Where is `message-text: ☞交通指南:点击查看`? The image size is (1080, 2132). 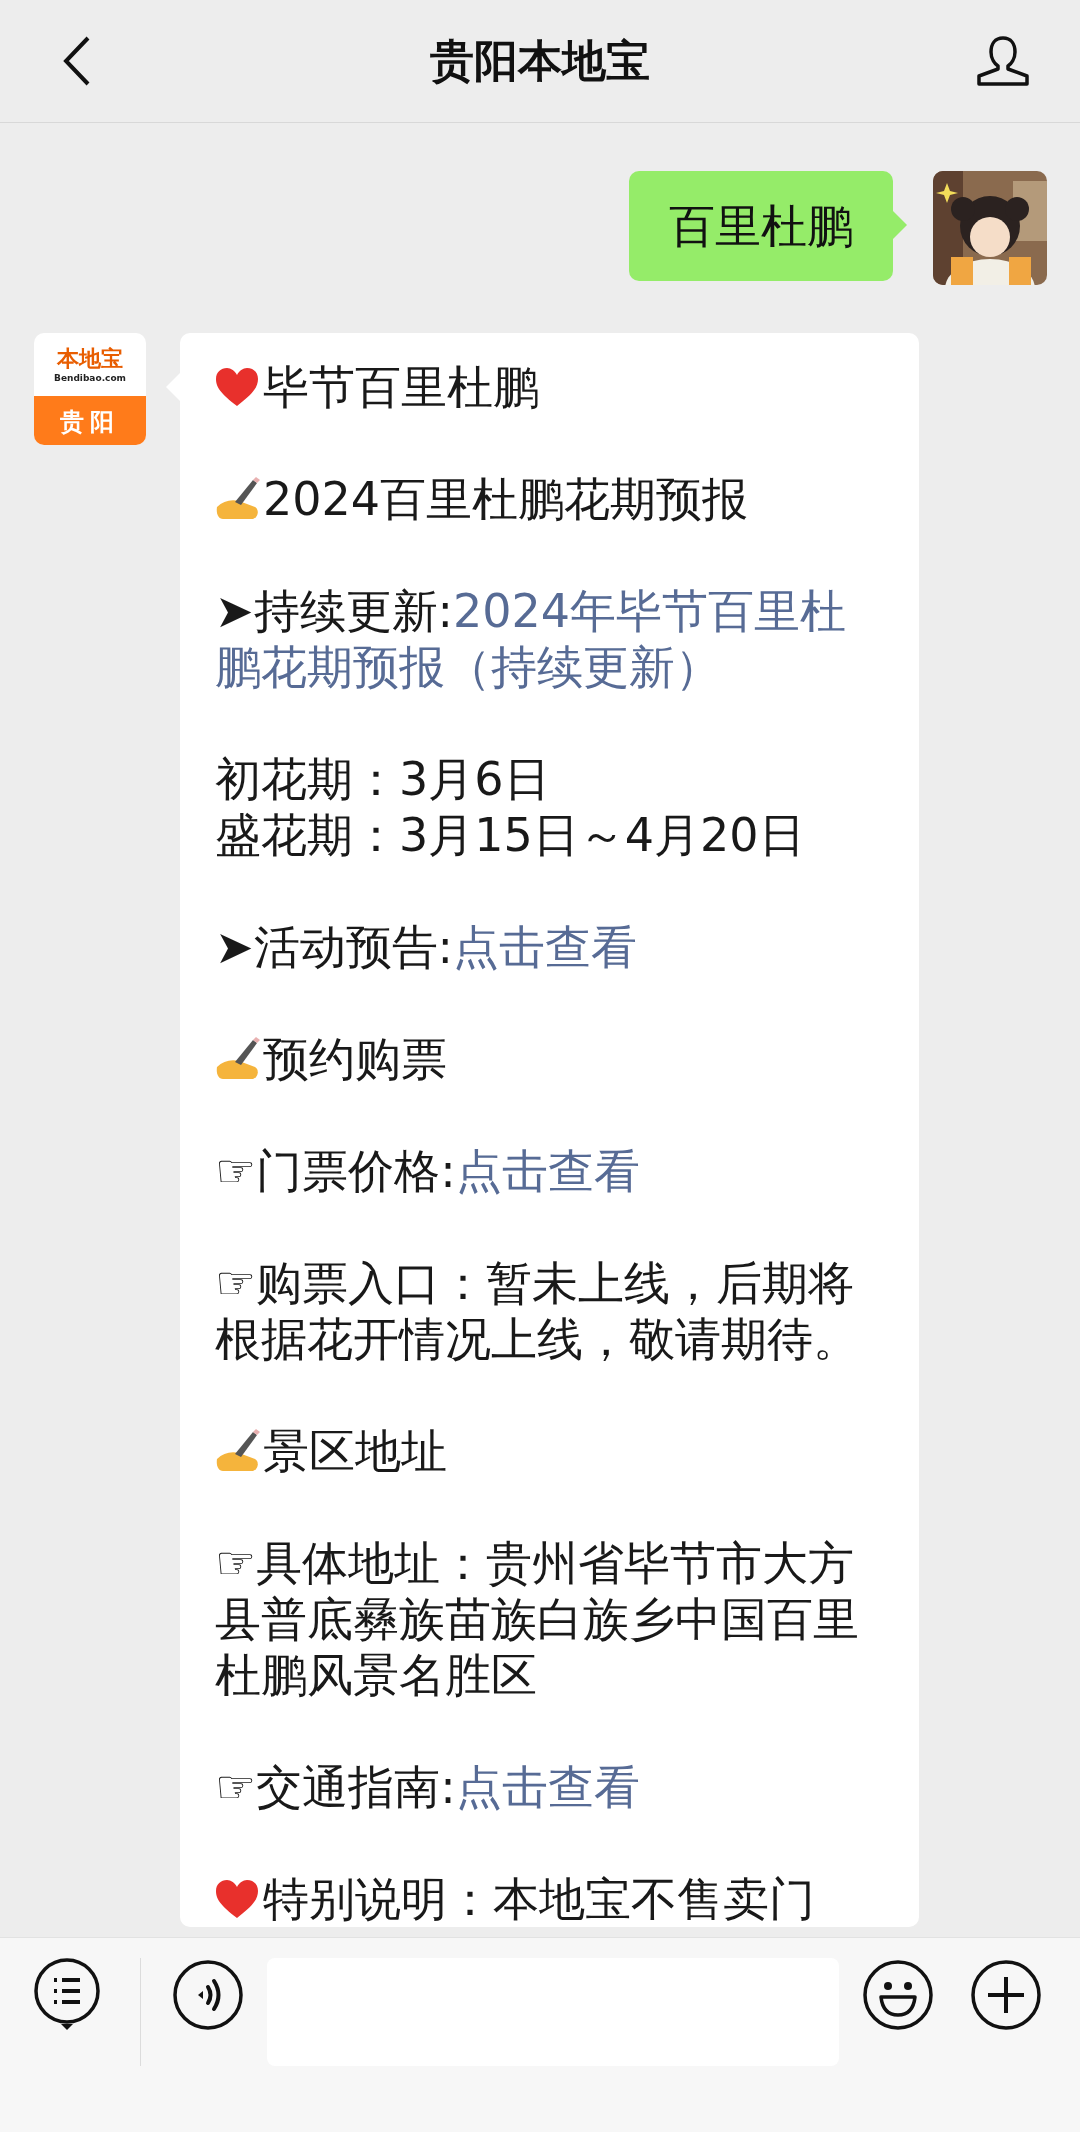 message-text: ☞交通指南:点击查看 is located at coordinates (427, 1787).